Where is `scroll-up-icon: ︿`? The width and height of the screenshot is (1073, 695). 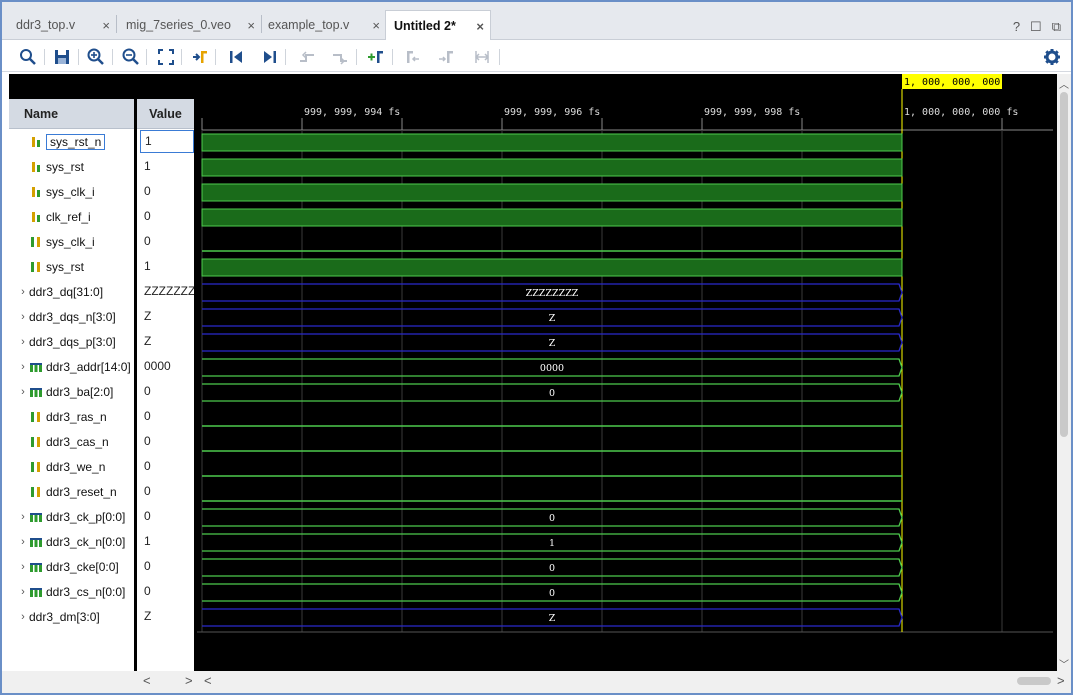 scroll-up-icon: ︿ is located at coordinates (1064, 83).